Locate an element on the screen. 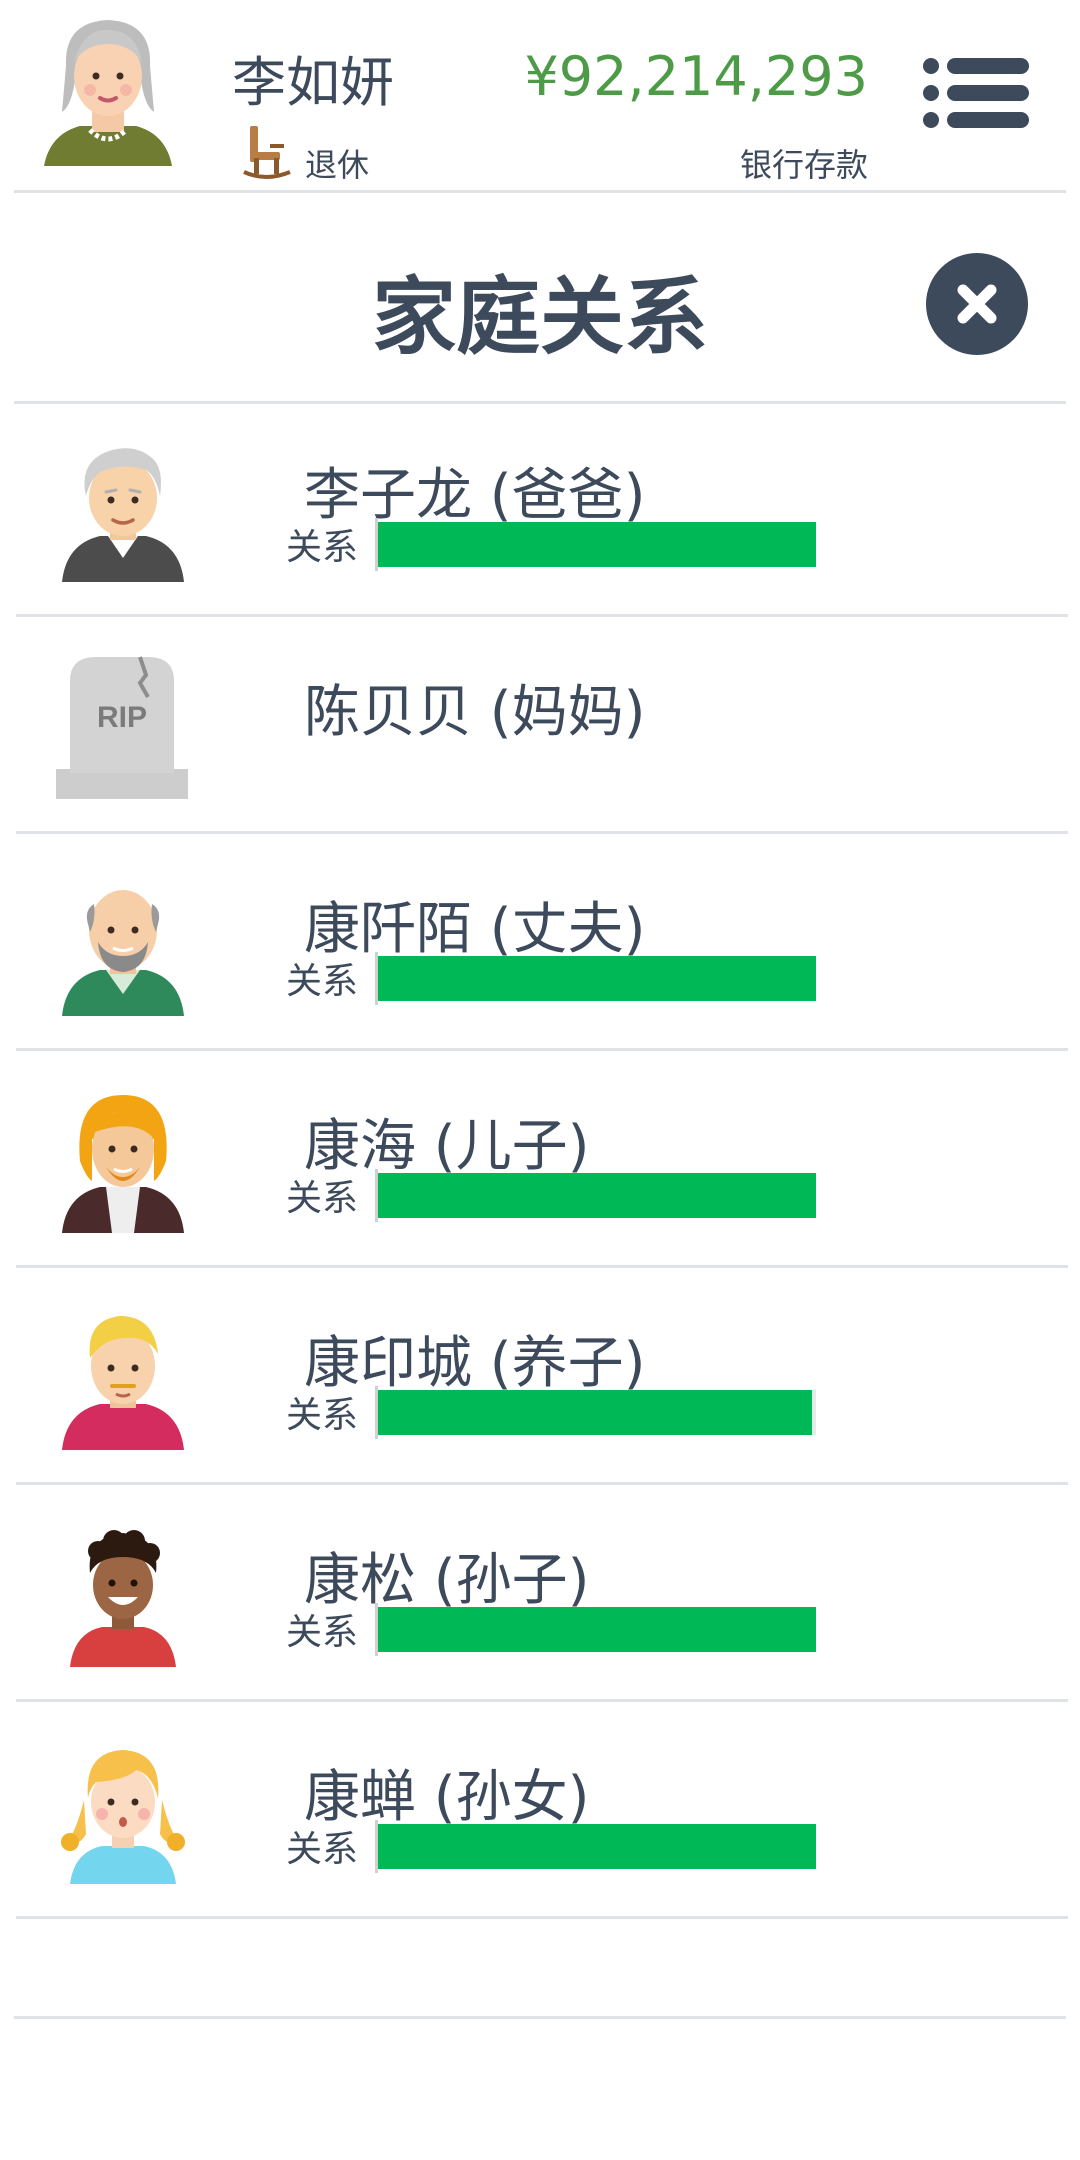 This screenshot has height=2160, width=1080. menu-button is located at coordinates (974, 93).